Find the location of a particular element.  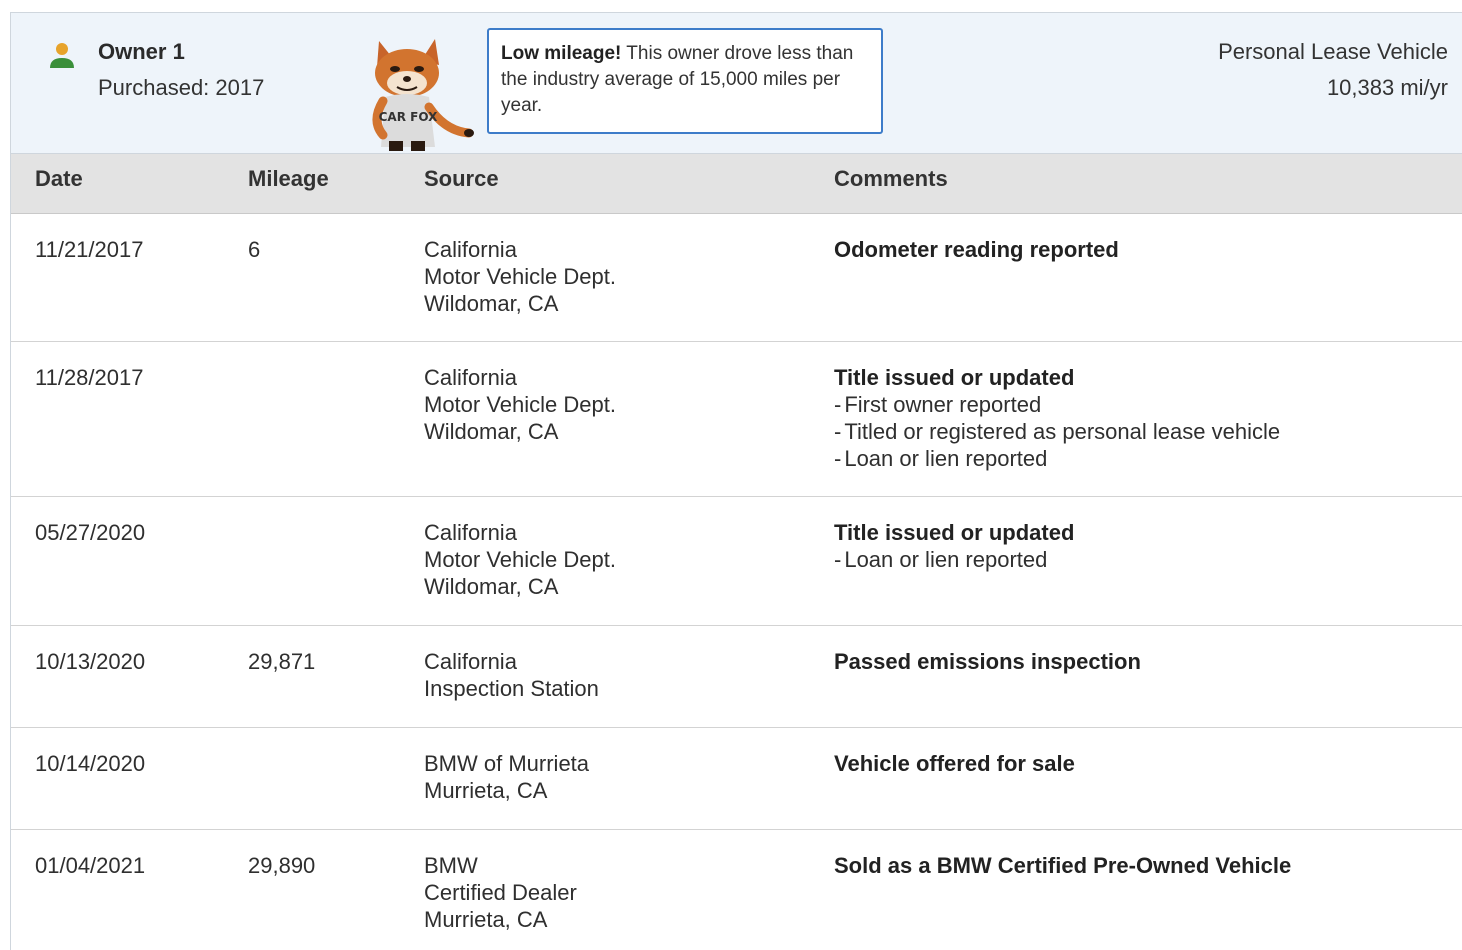

owner-purchased-year: Purchased: 2017 is located at coordinates (181, 87).